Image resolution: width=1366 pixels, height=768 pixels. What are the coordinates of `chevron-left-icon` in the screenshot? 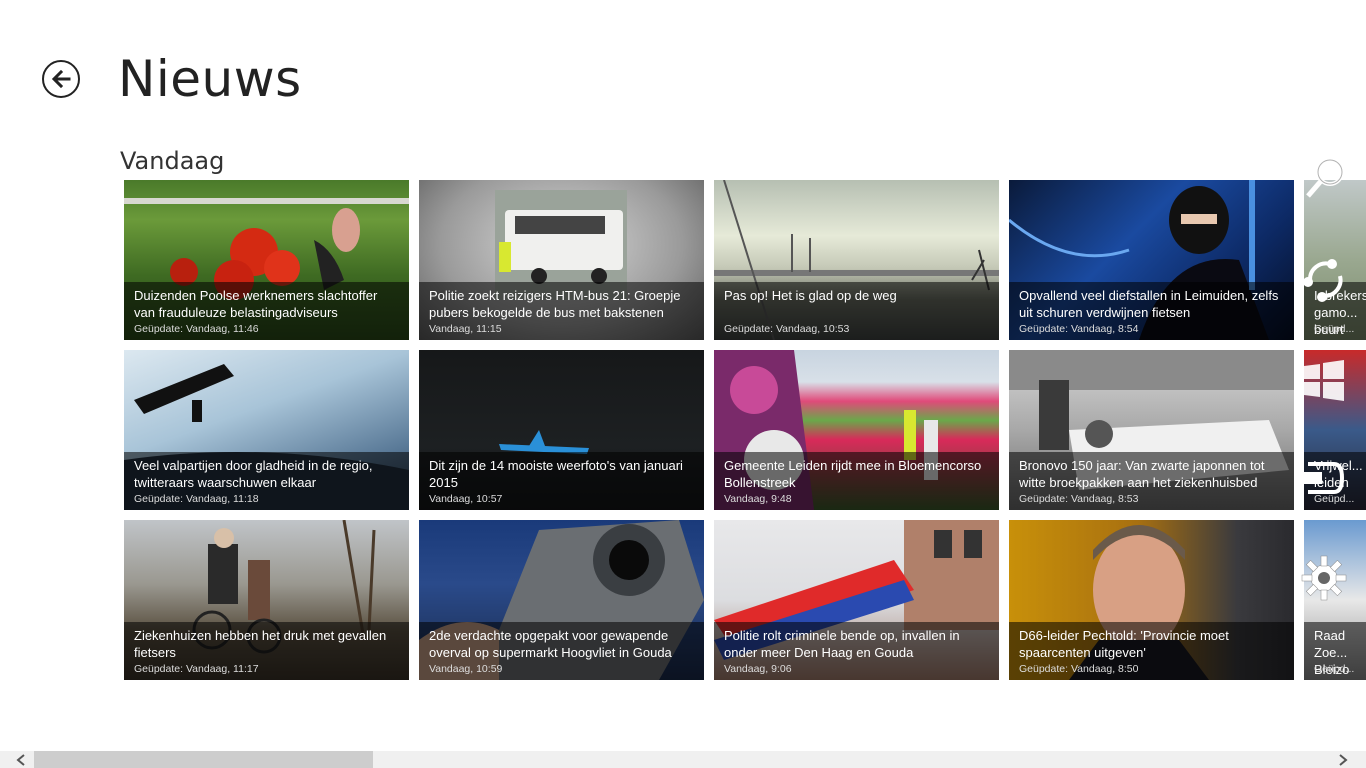 It's located at (20, 759).